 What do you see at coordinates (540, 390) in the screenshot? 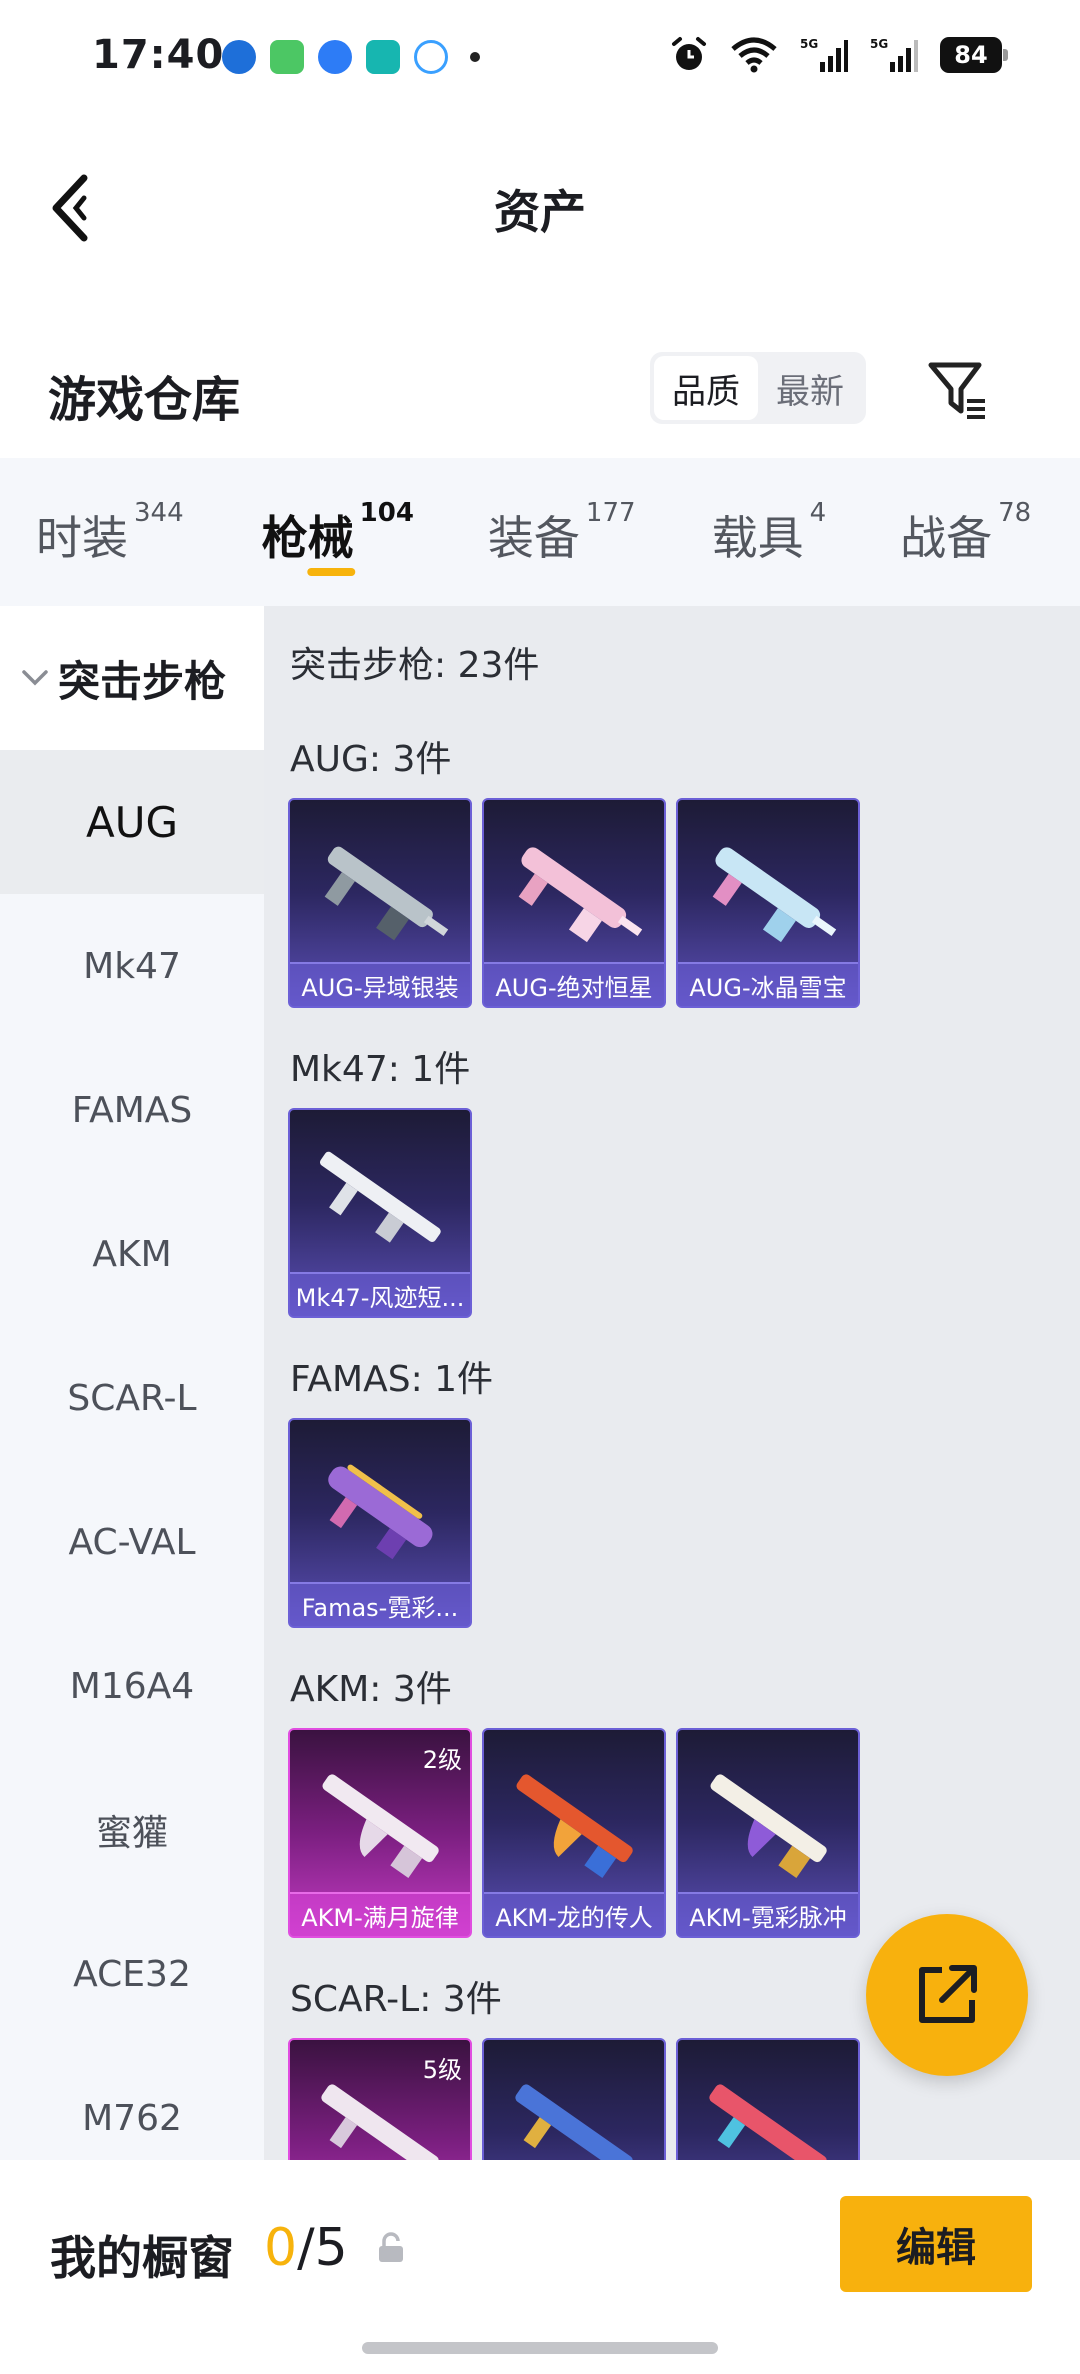
I see `warehouse-section-header: 游戏仓库 品质 最新` at bounding box center [540, 390].